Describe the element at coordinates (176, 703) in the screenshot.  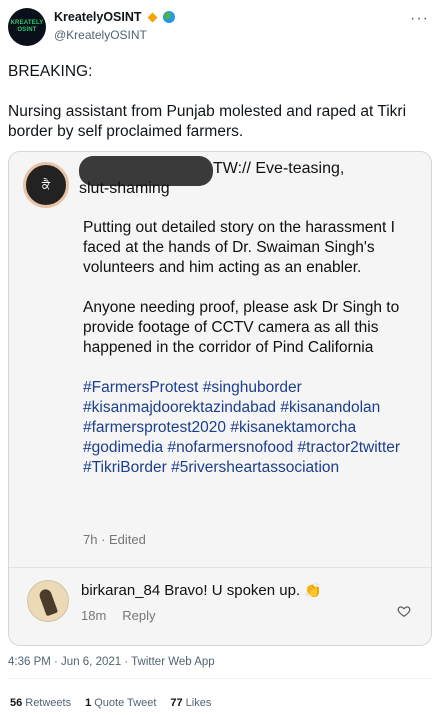
I see `likes-count: 77` at that location.